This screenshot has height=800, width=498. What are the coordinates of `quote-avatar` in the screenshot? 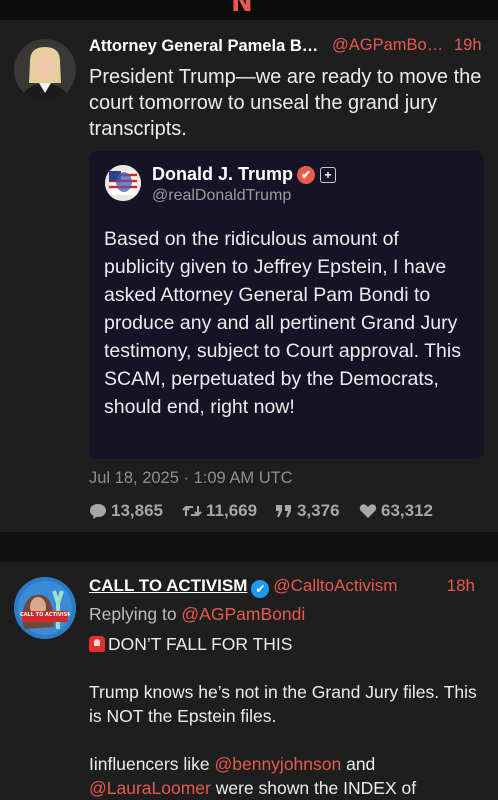 It's located at (123, 183).